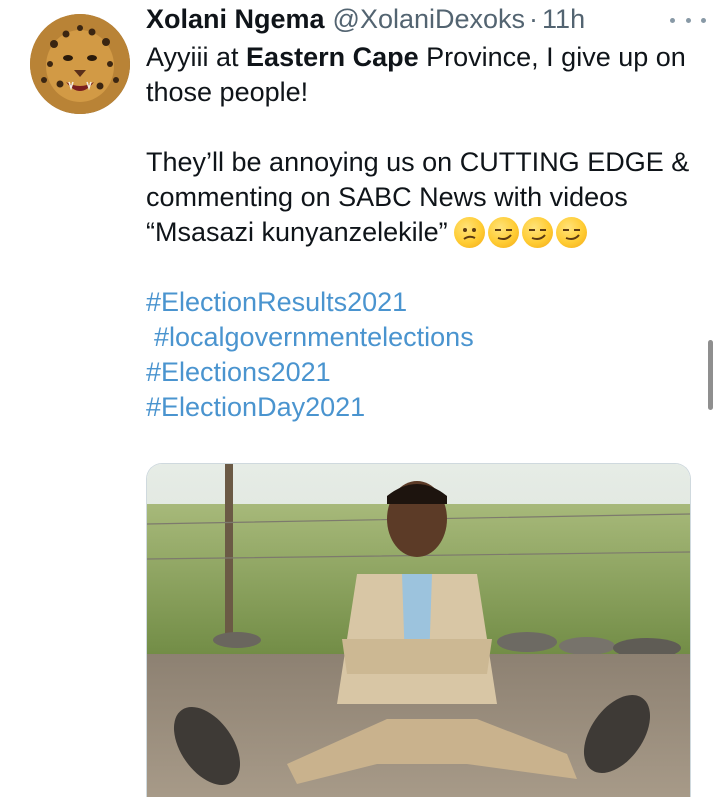 This screenshot has width=720, height=797. What do you see at coordinates (426, 337) in the screenshot?
I see `hashtag-link: #localgovernmentelections` at bounding box center [426, 337].